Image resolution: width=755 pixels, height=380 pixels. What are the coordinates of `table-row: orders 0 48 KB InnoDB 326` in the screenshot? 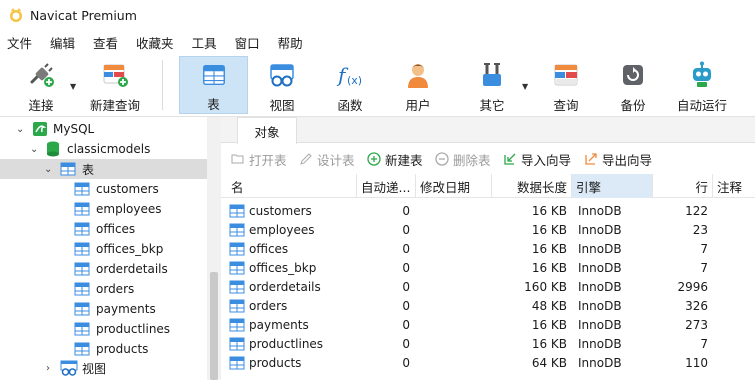 It's located at (488, 305).